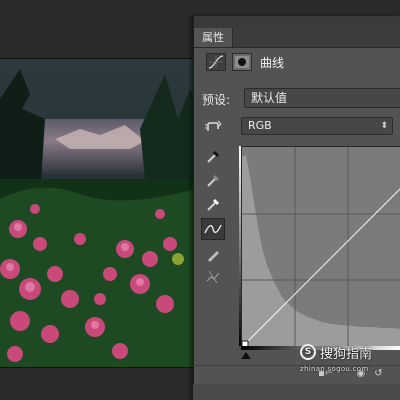 This screenshot has height=400, width=400. I want to click on watermark-logo: S, so click(308, 352).